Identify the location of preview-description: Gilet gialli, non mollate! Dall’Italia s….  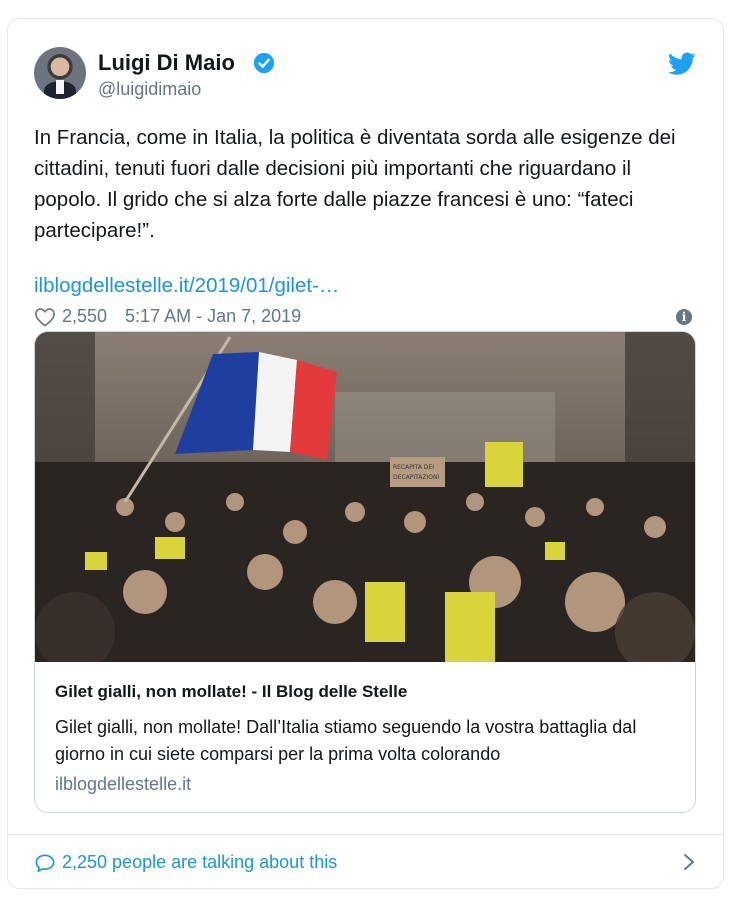
(346, 740).